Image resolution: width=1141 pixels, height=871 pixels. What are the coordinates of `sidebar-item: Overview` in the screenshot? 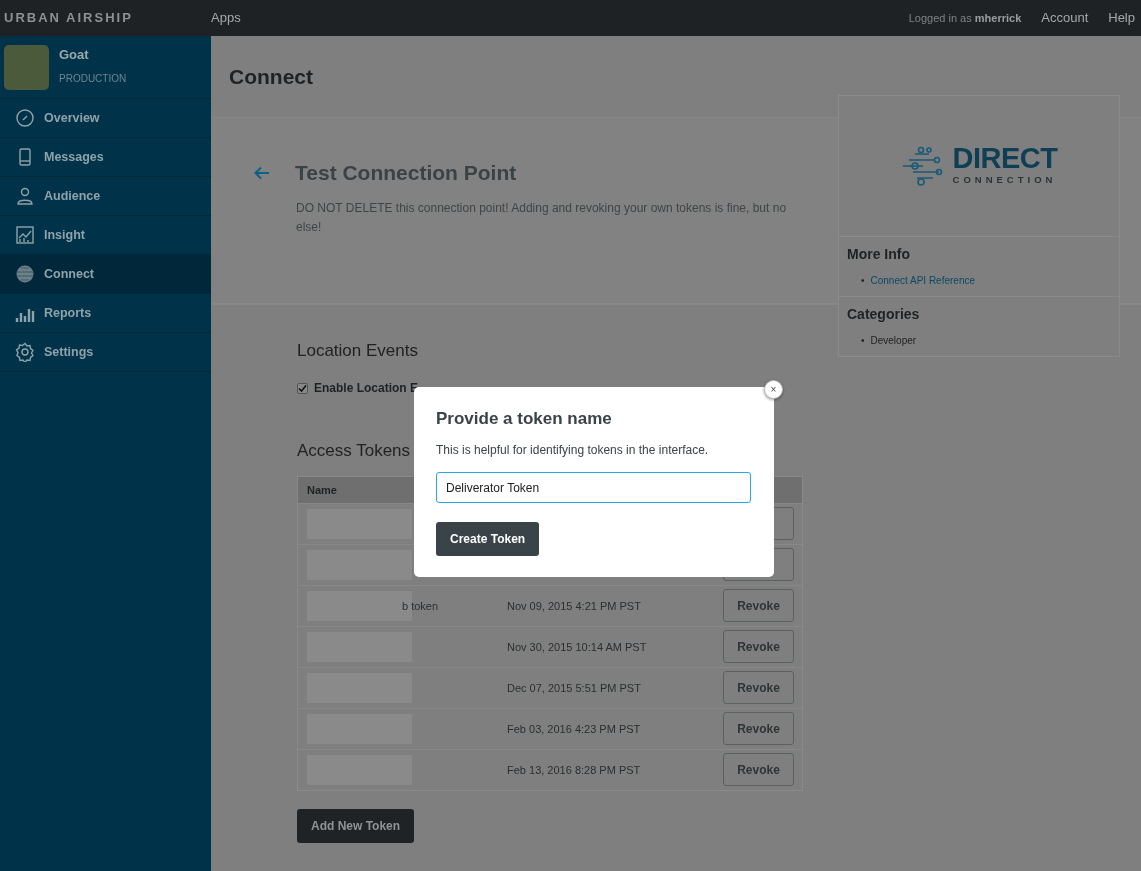 It's located at (105, 118).